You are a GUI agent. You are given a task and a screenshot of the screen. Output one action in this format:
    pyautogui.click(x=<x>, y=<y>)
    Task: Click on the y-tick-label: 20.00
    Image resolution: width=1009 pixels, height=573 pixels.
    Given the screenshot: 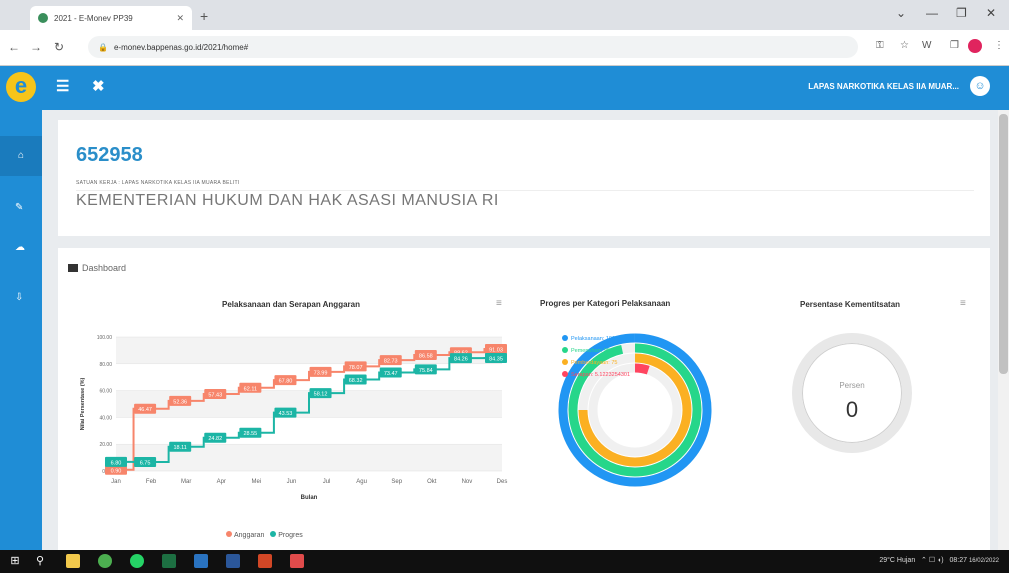 What is the action you would take?
    pyautogui.click(x=105, y=445)
    